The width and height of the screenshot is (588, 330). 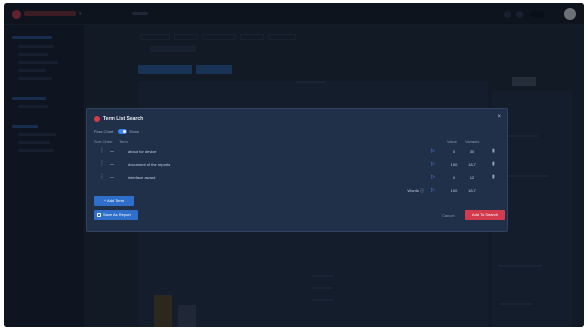 I want to click on column-header-sort-order: Sort Order, so click(x=103, y=141).